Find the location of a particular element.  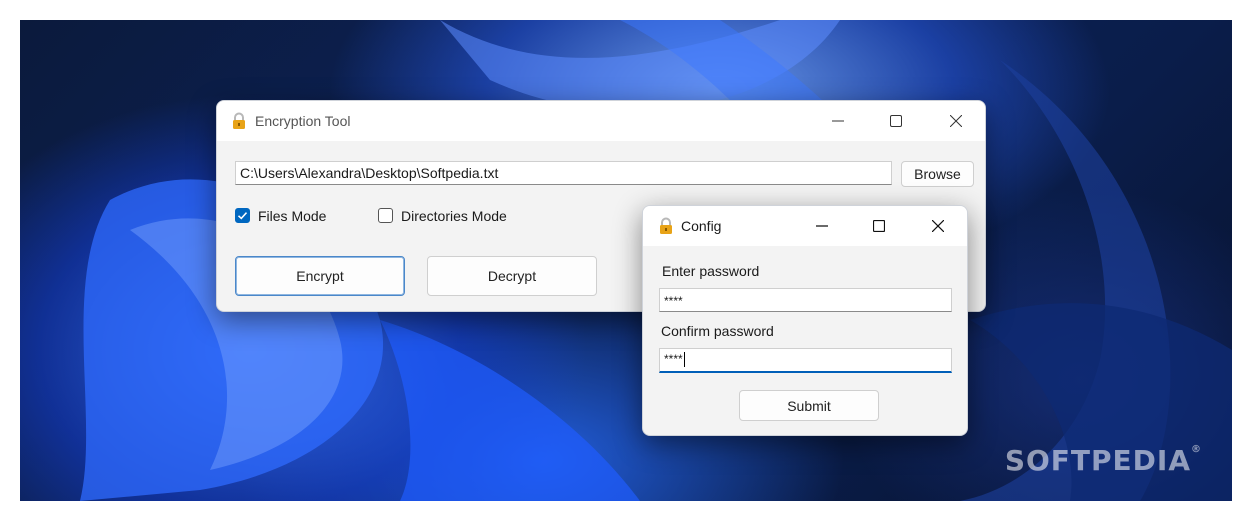

main-window-title: Encryption Tool is located at coordinates (303, 121).